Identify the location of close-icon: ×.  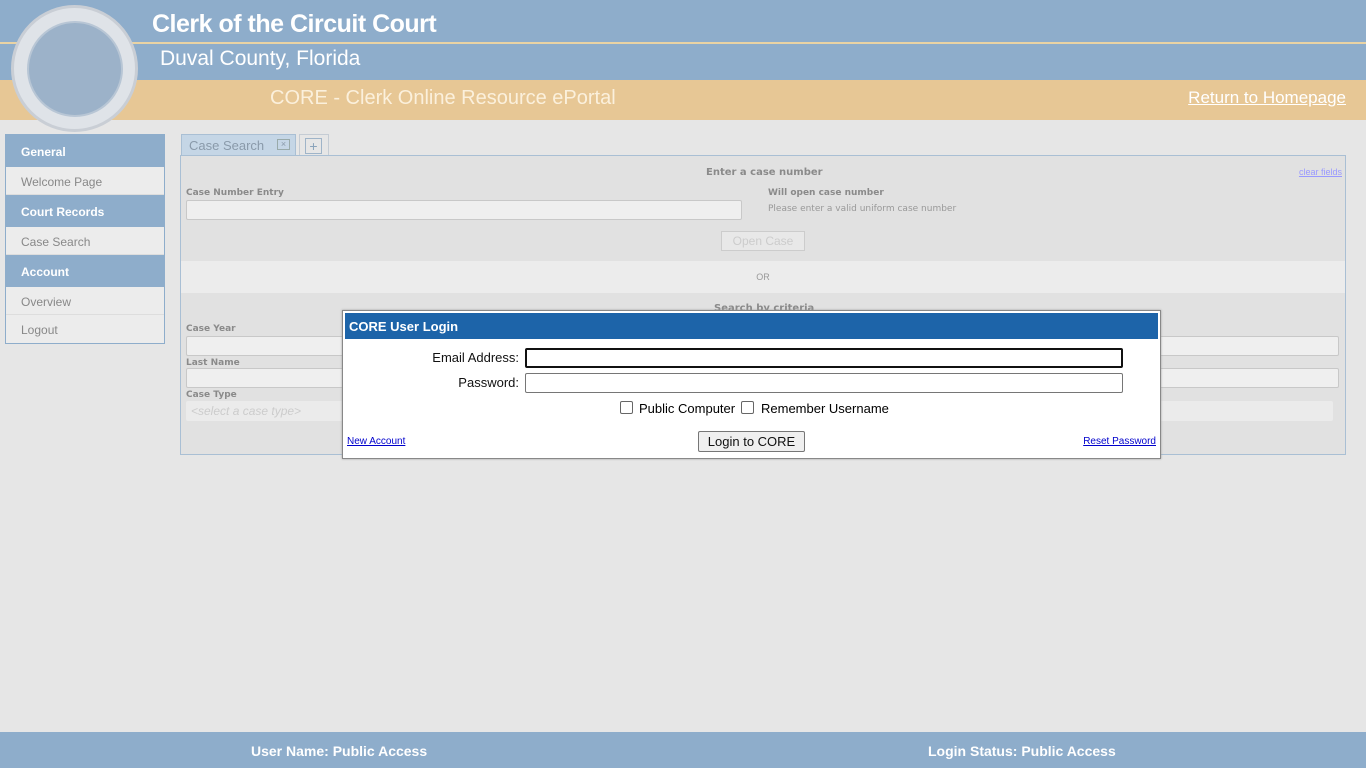
(283, 144).